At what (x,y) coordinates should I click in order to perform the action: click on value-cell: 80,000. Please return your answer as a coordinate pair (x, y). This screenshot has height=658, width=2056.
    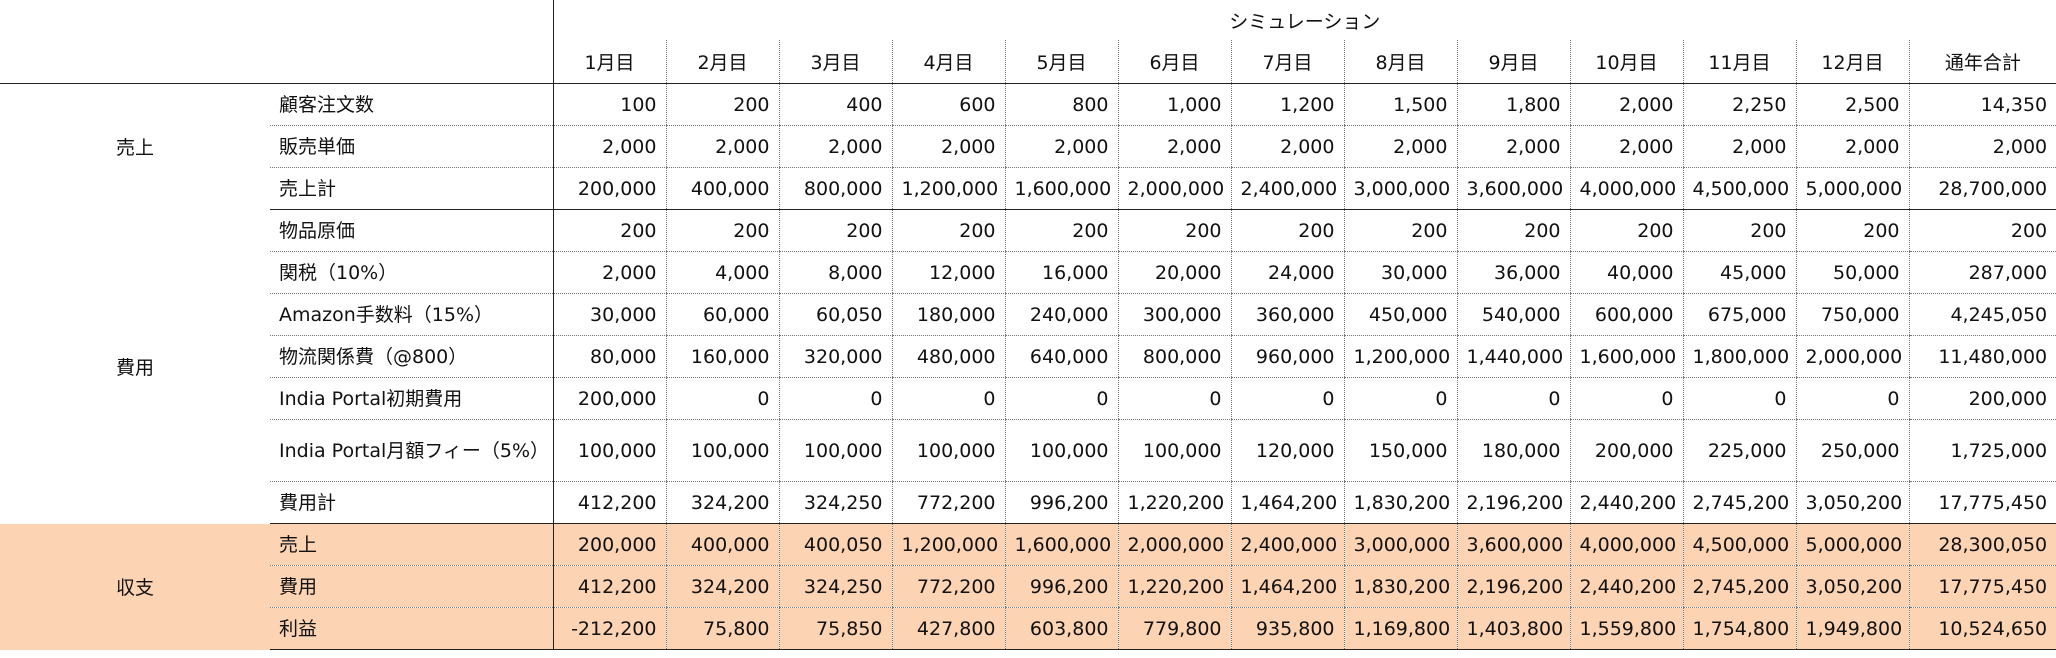
    Looking at the image, I should click on (609, 356).